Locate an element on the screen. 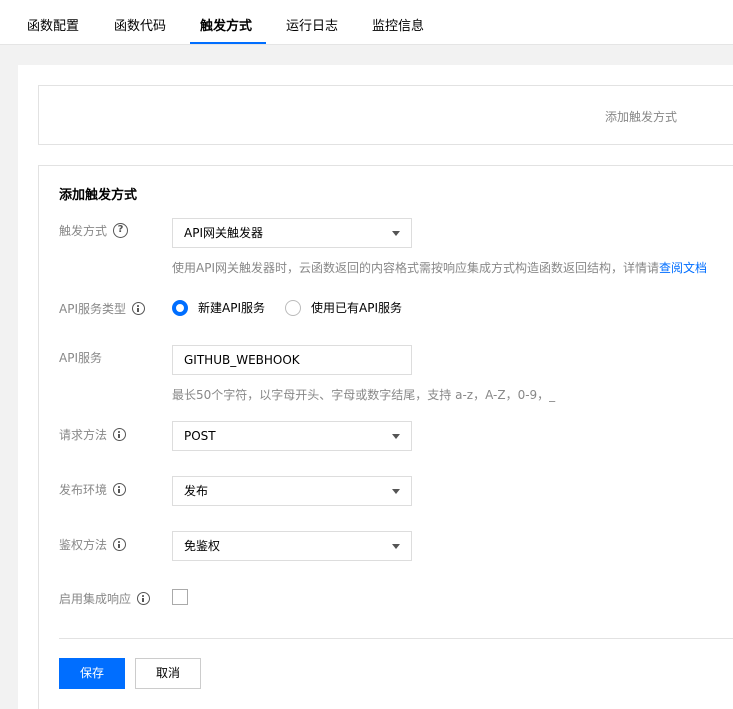  add-trigger-link: 添加触发方式 is located at coordinates (641, 116).